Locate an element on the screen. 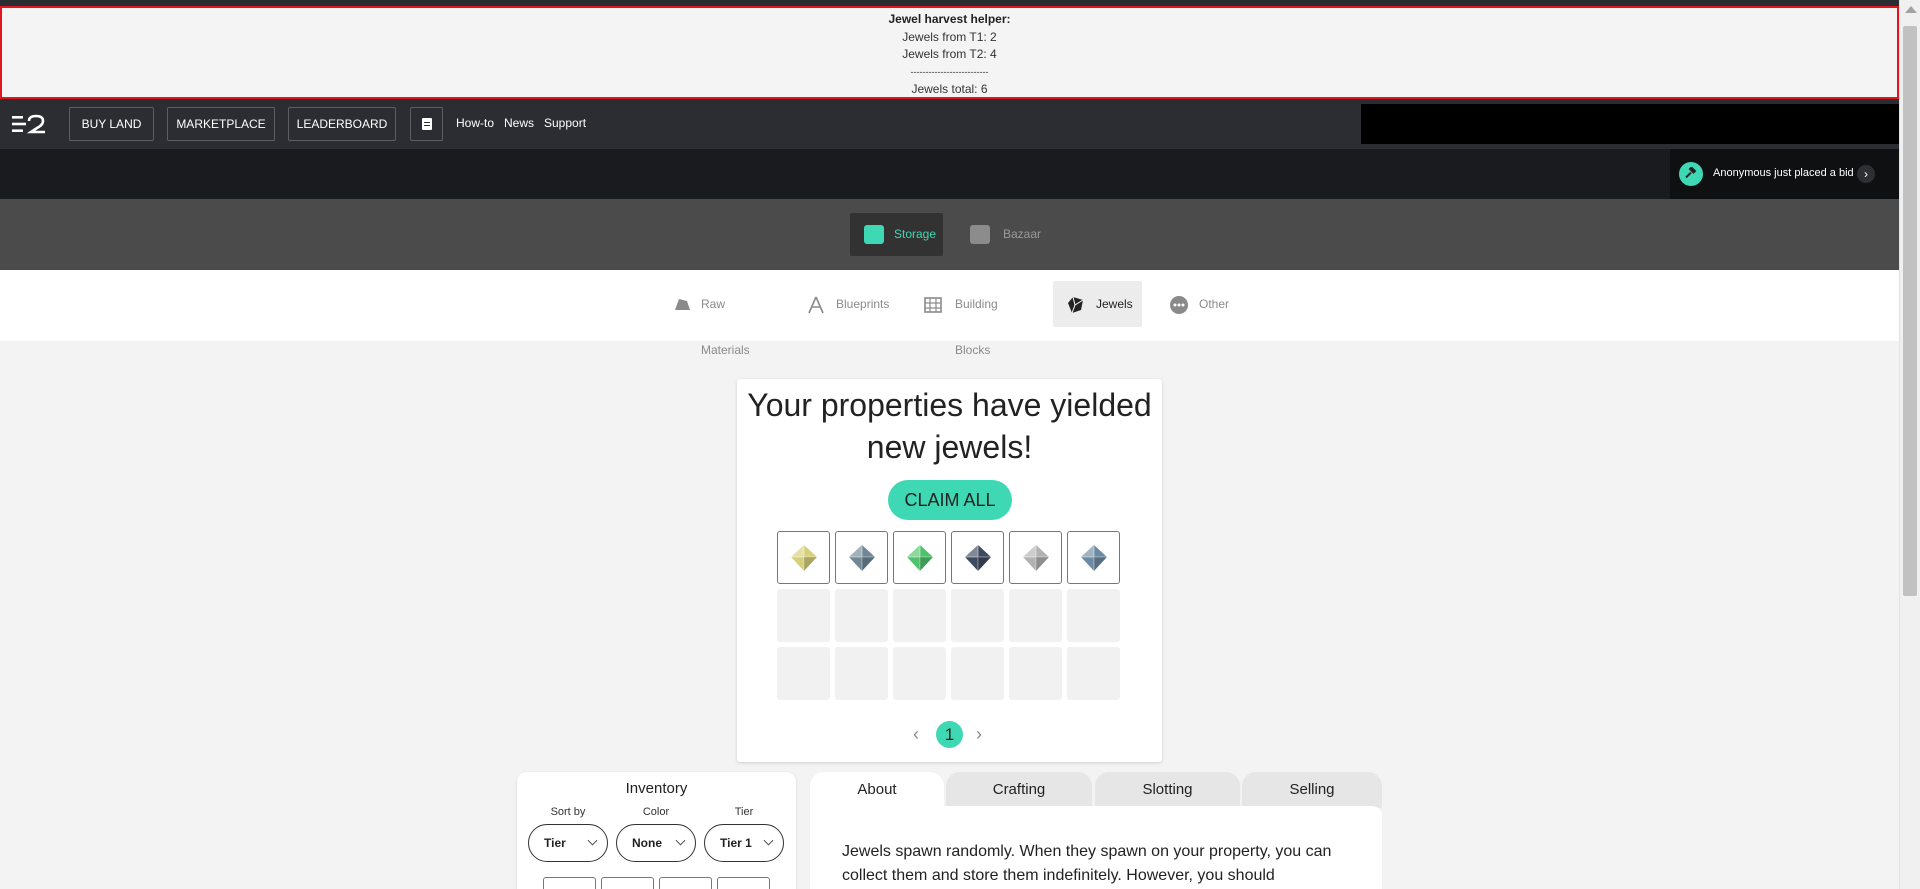 The width and height of the screenshot is (1920, 889). tab-slotting: Slotting is located at coordinates (1167, 790).